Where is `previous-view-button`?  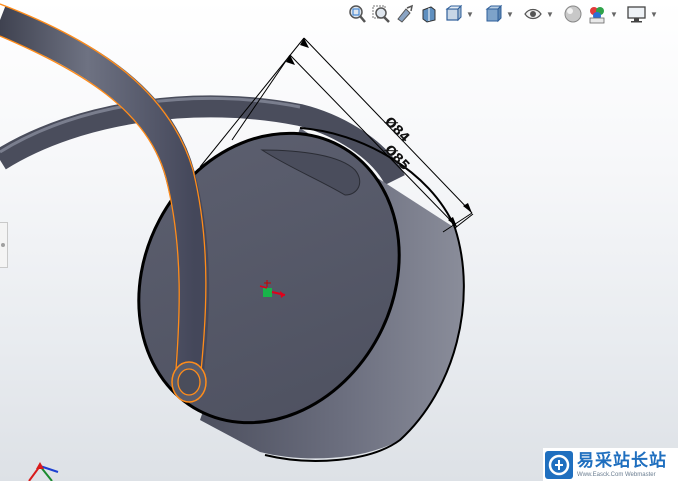 previous-view-button is located at coordinates (405, 14).